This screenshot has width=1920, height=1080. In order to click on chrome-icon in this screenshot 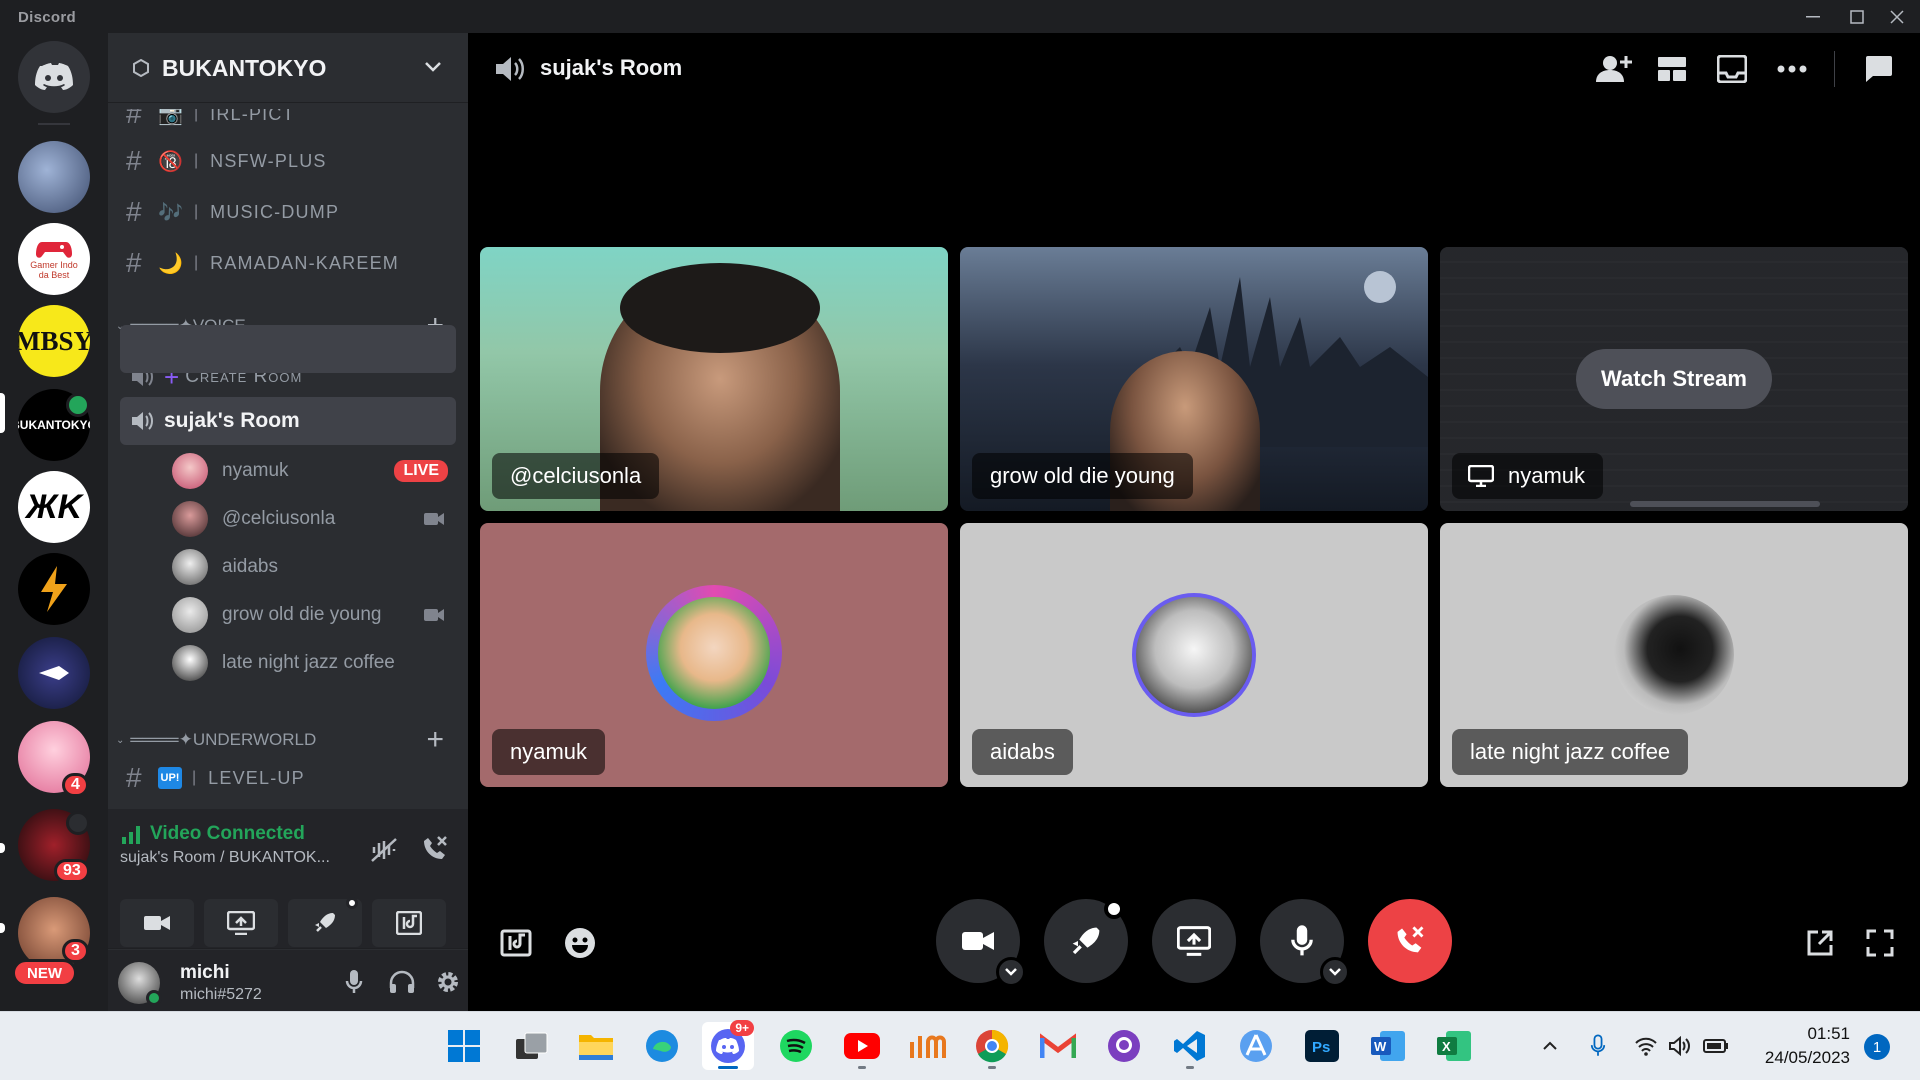, I will do `click(992, 1046)`.